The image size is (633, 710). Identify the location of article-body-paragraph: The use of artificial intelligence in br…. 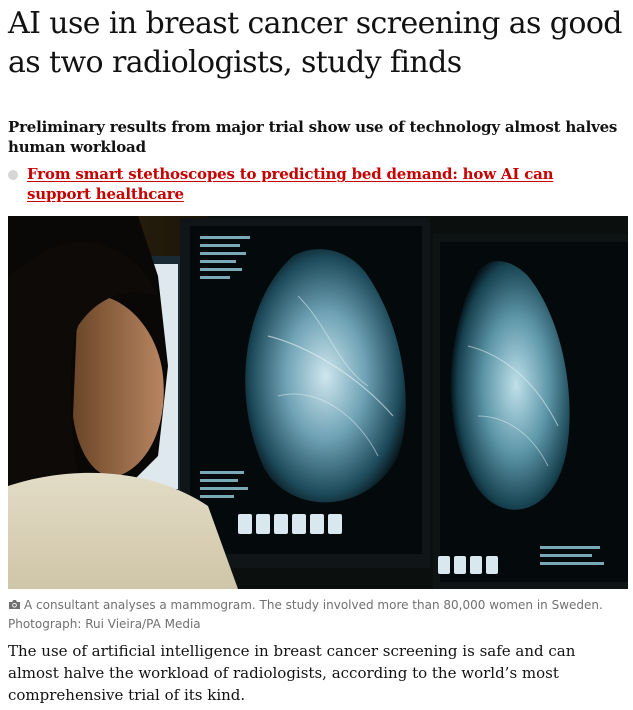
(292, 673).